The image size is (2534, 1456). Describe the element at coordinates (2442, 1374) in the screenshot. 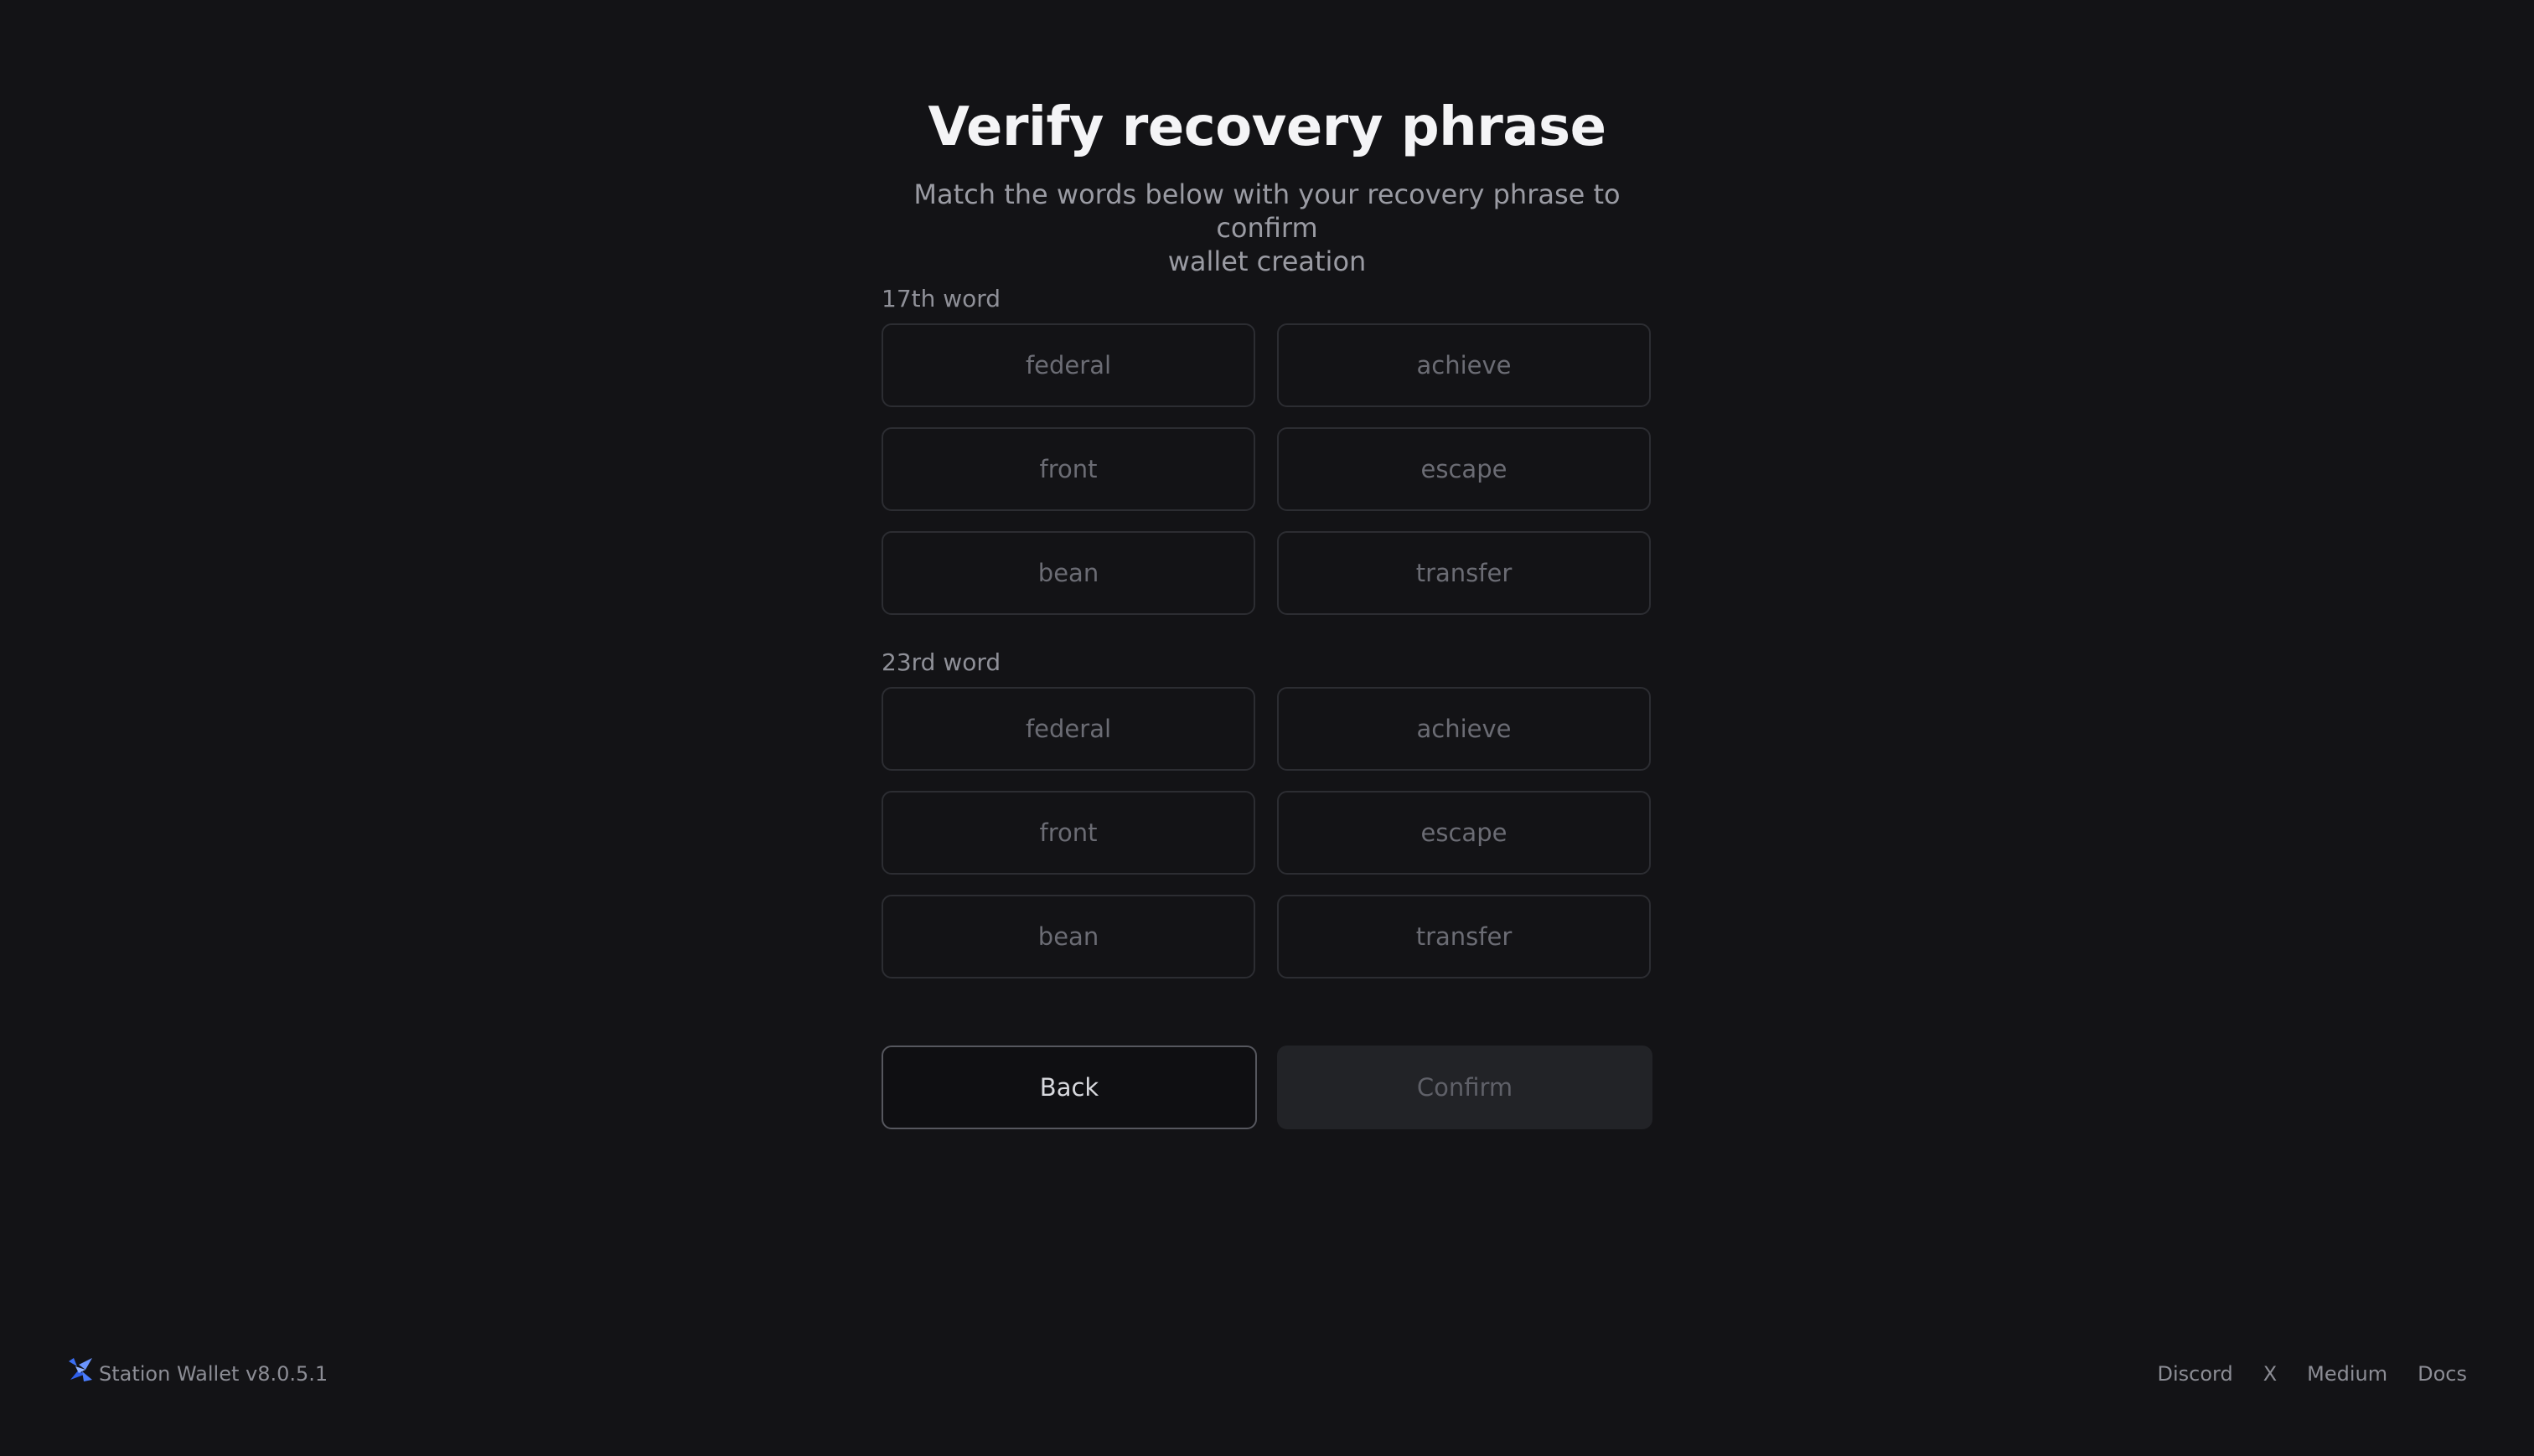

I see `footer-link-docs: Docs` at that location.